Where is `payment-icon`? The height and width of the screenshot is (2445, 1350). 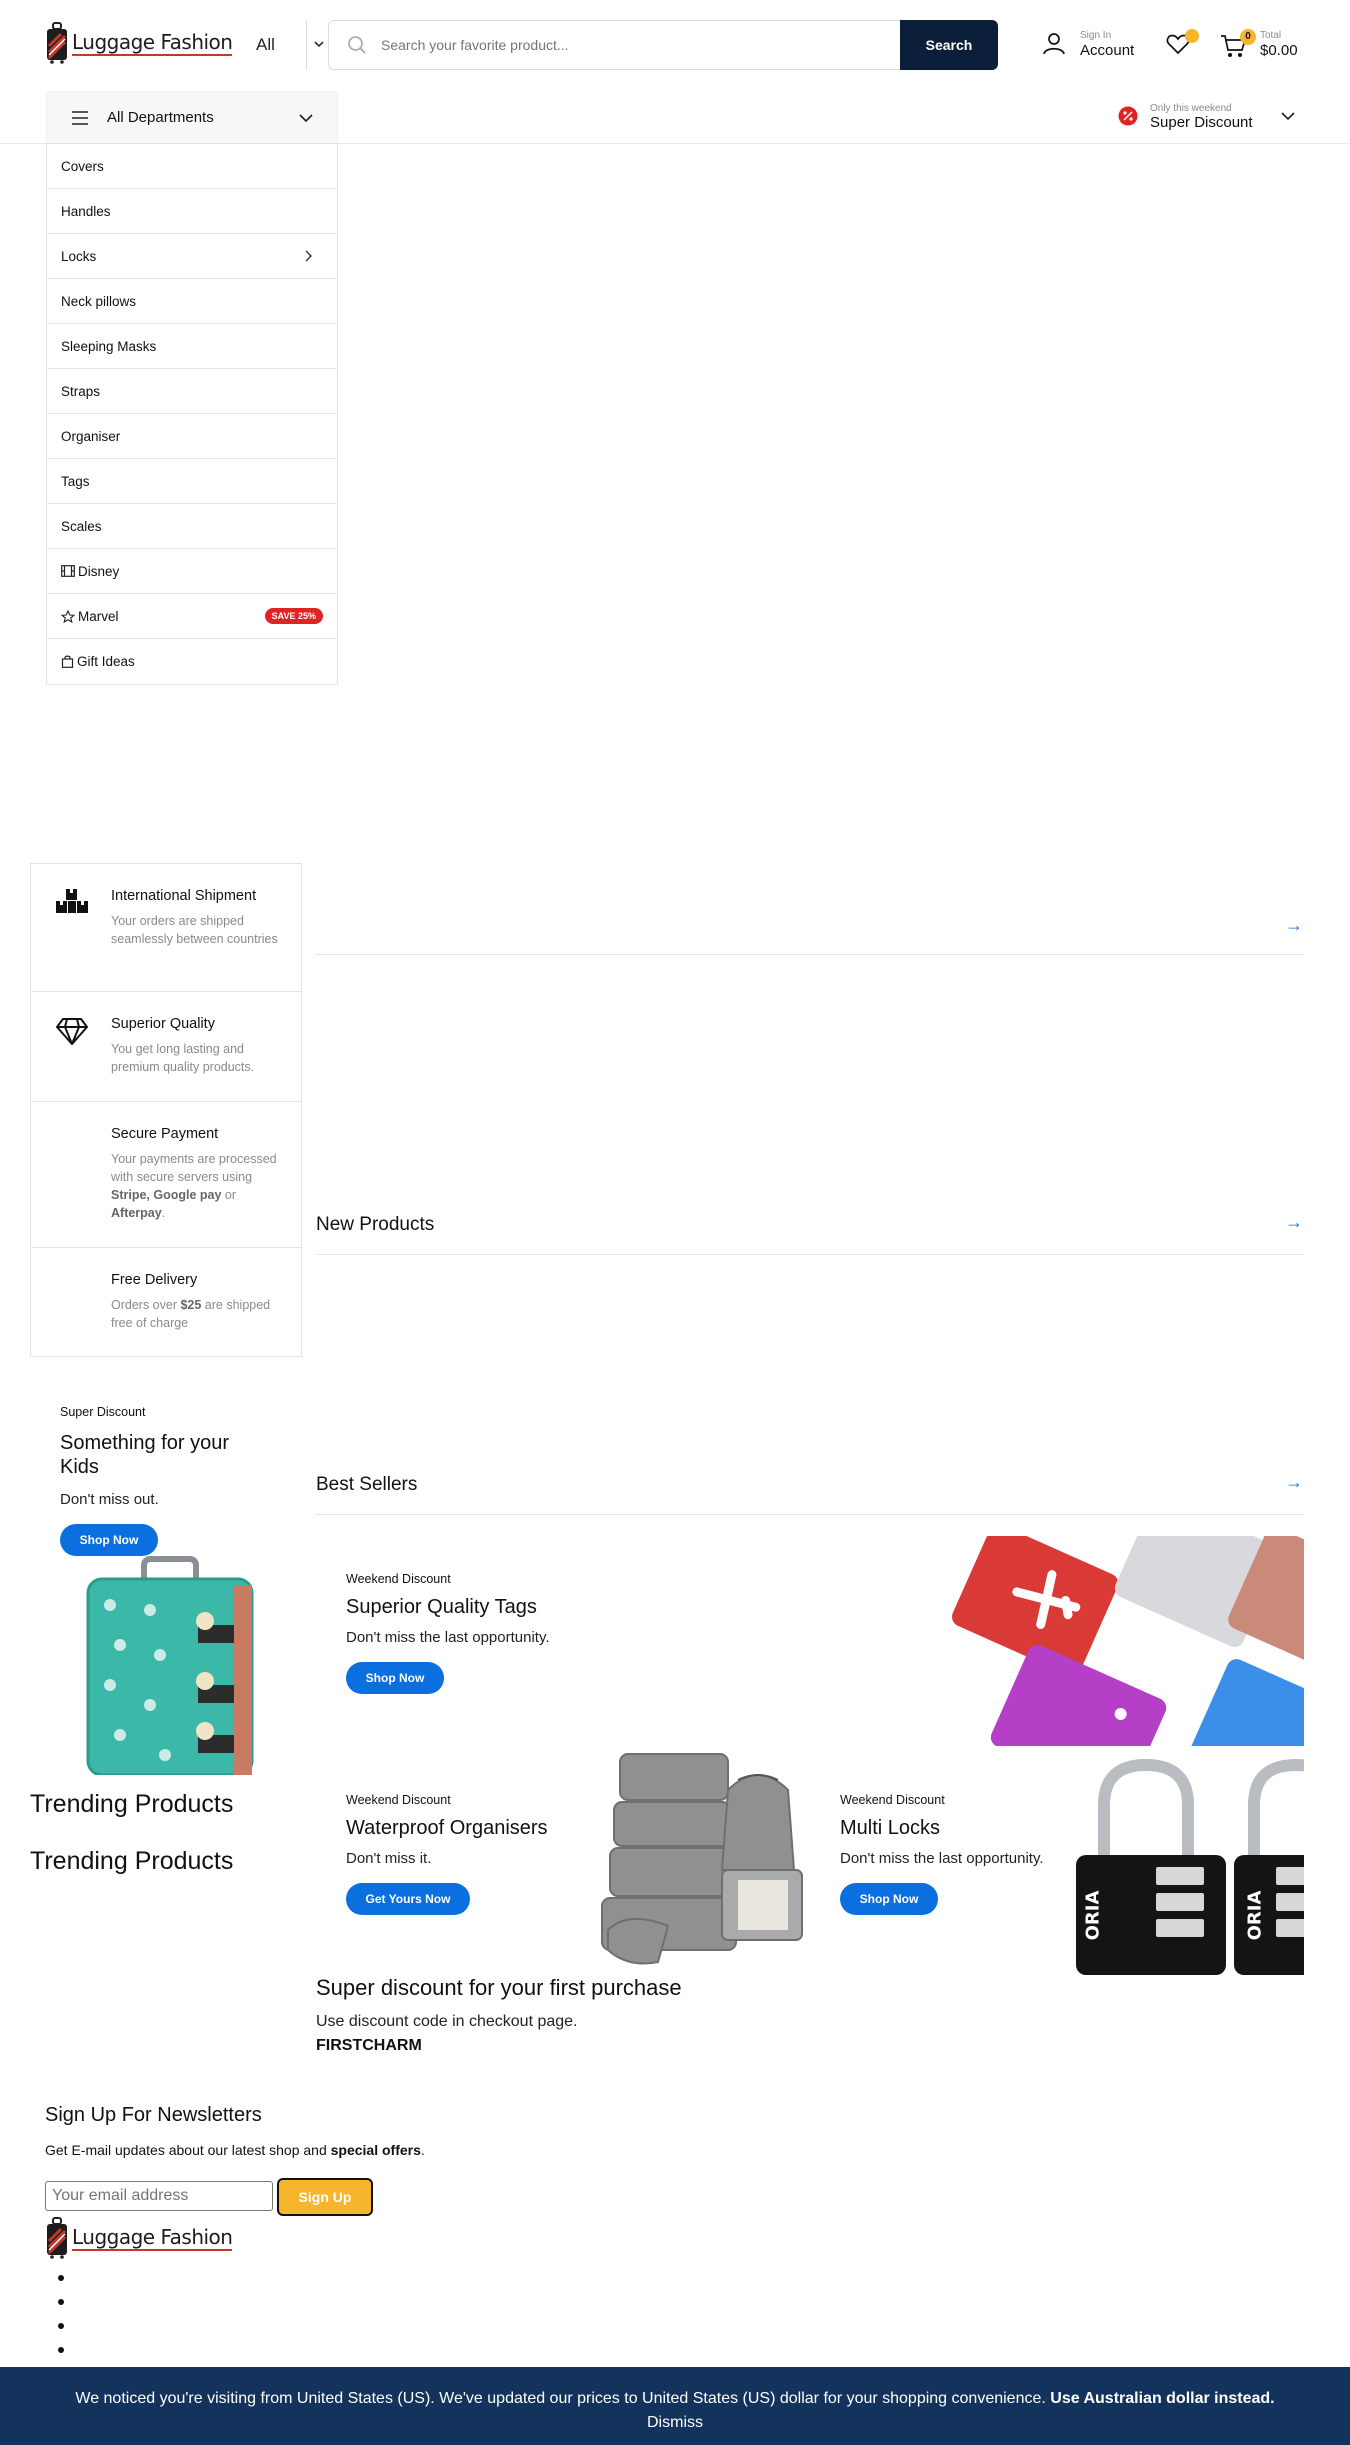
payment-icon is located at coordinates (73, 1174).